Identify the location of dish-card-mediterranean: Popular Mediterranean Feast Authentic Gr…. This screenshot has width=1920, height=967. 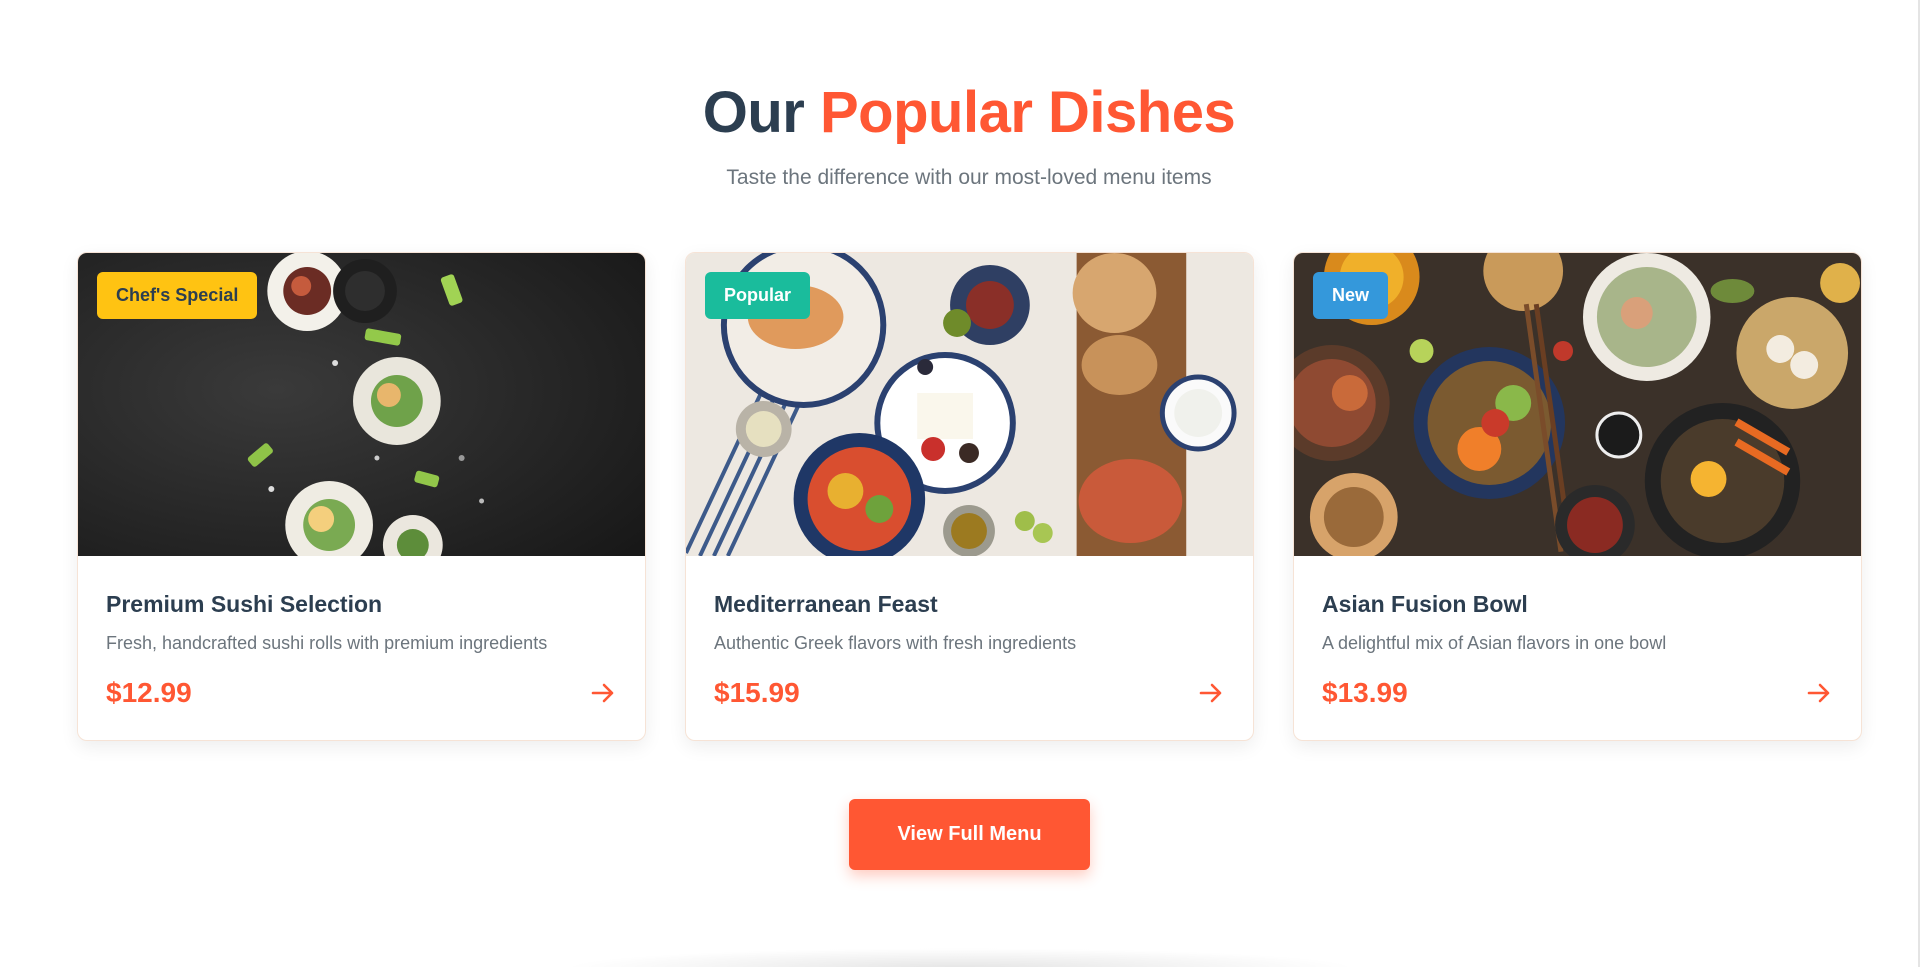
(969, 496).